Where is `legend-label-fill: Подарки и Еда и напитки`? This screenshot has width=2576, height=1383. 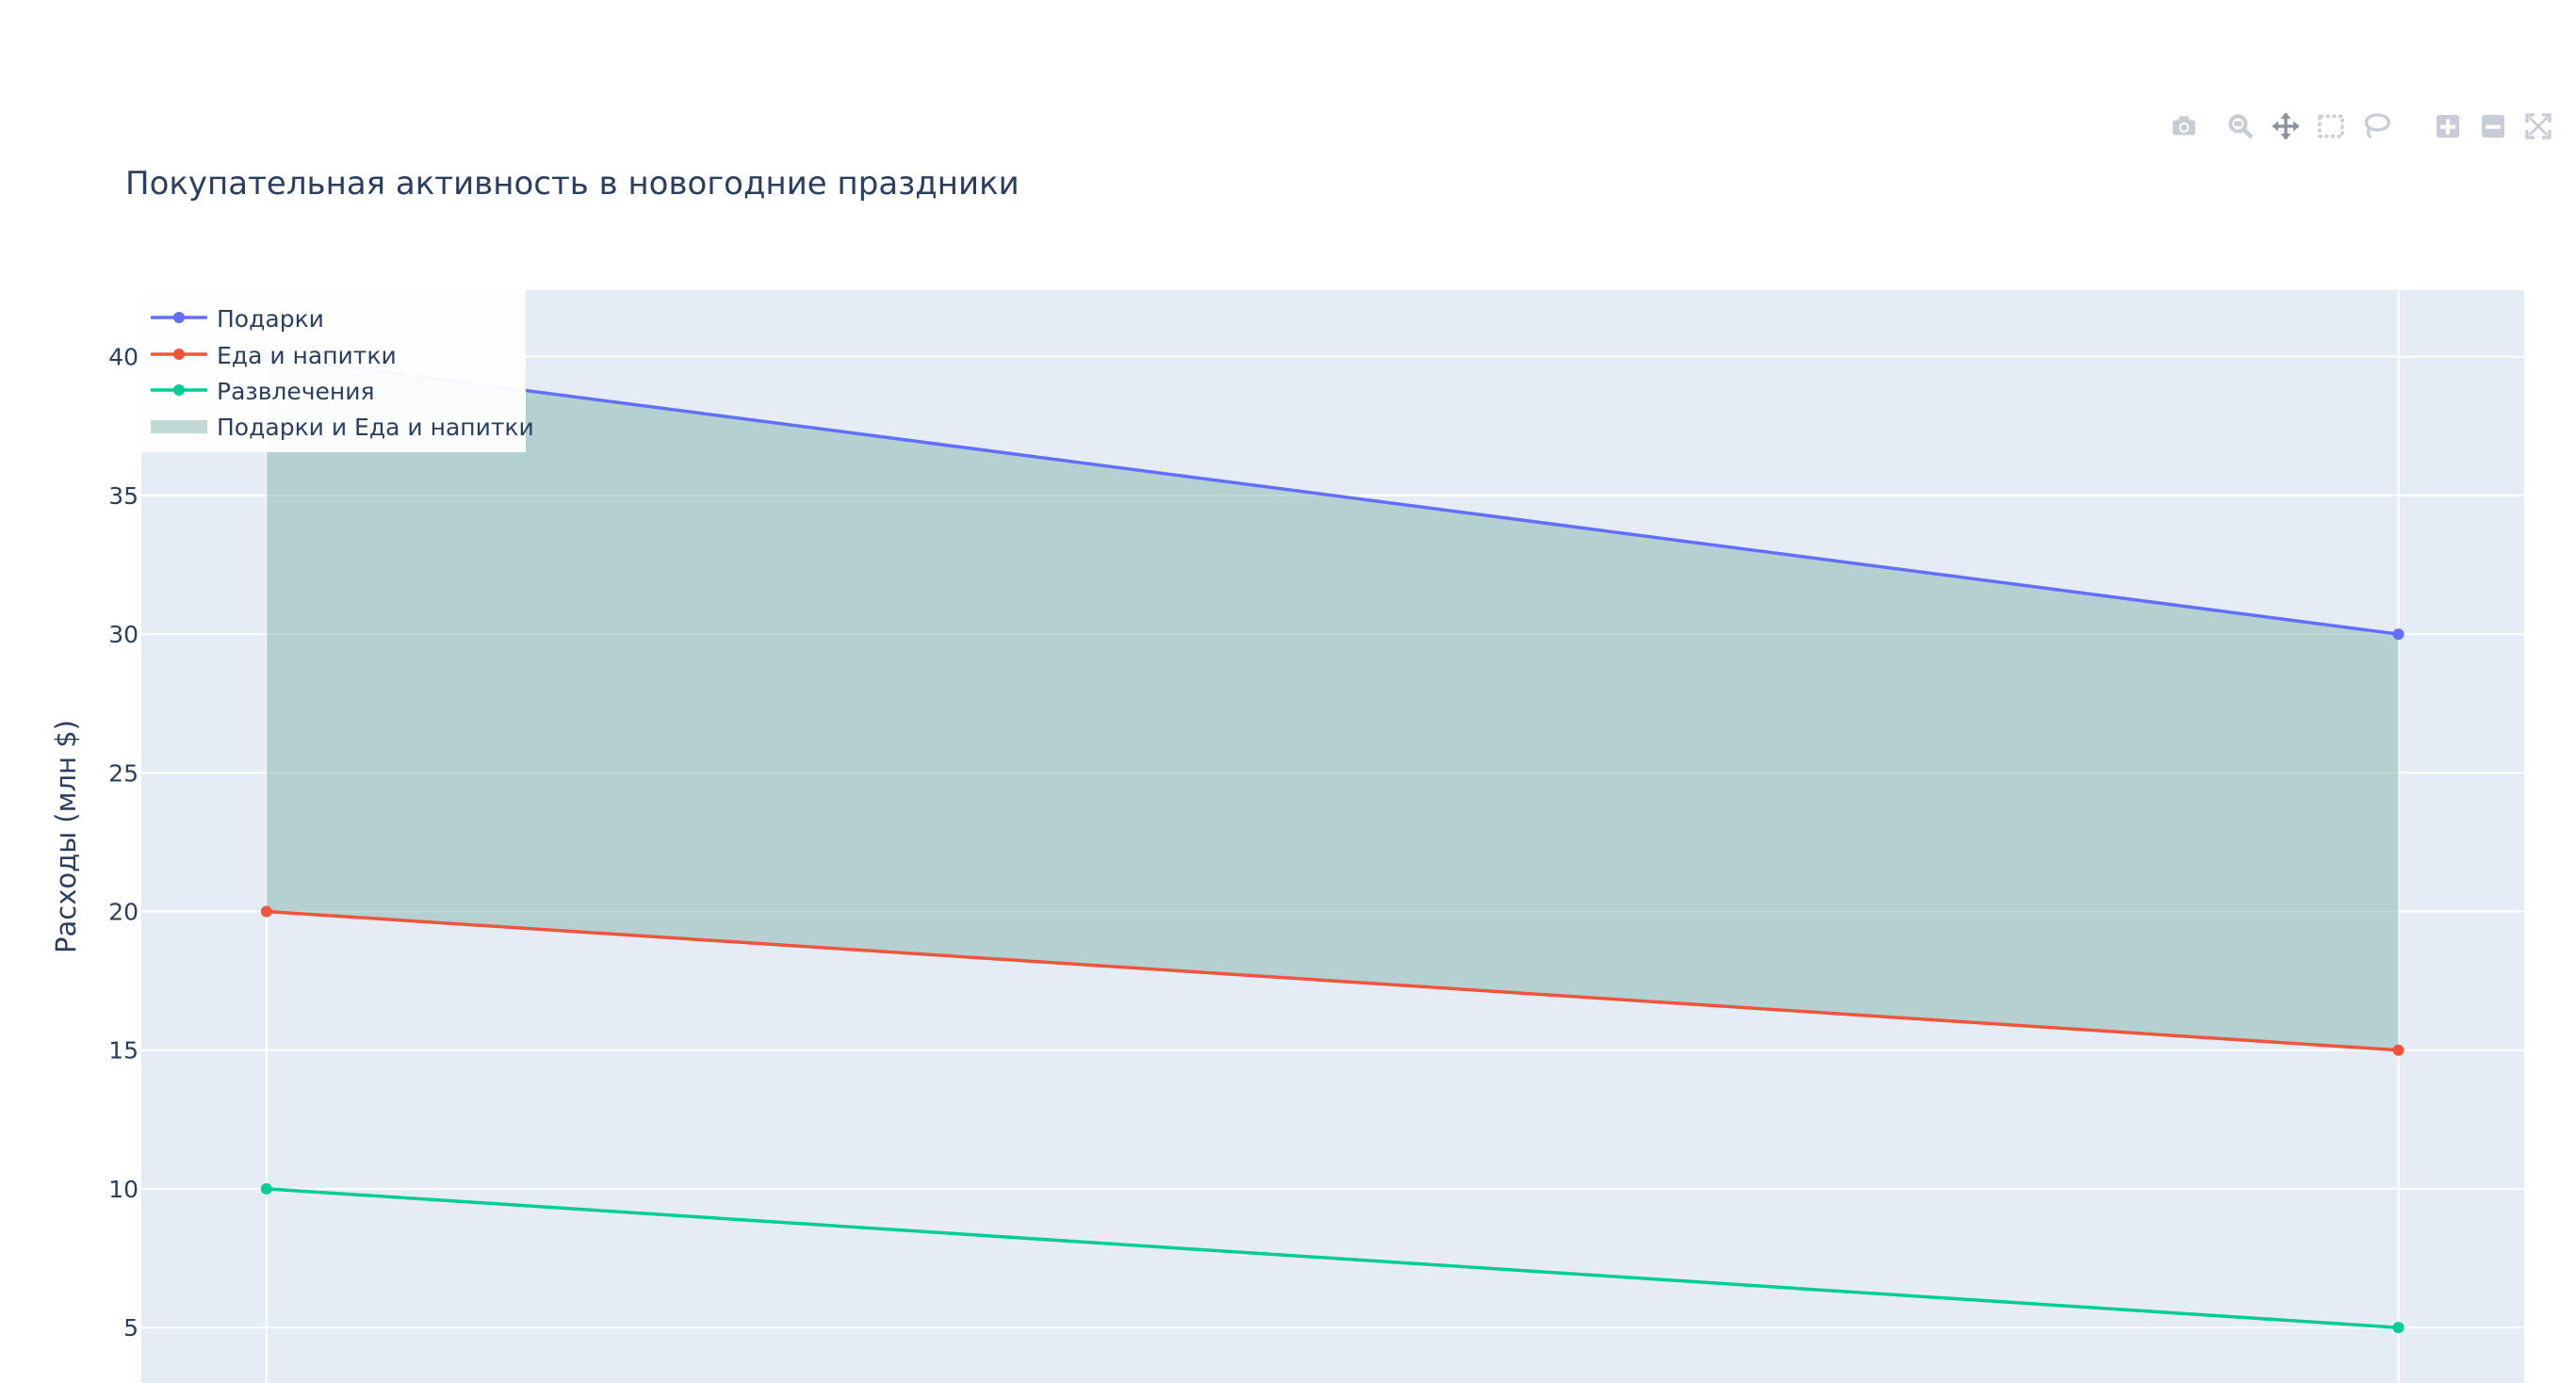 legend-label-fill: Подарки и Еда и напитки is located at coordinates (375, 427).